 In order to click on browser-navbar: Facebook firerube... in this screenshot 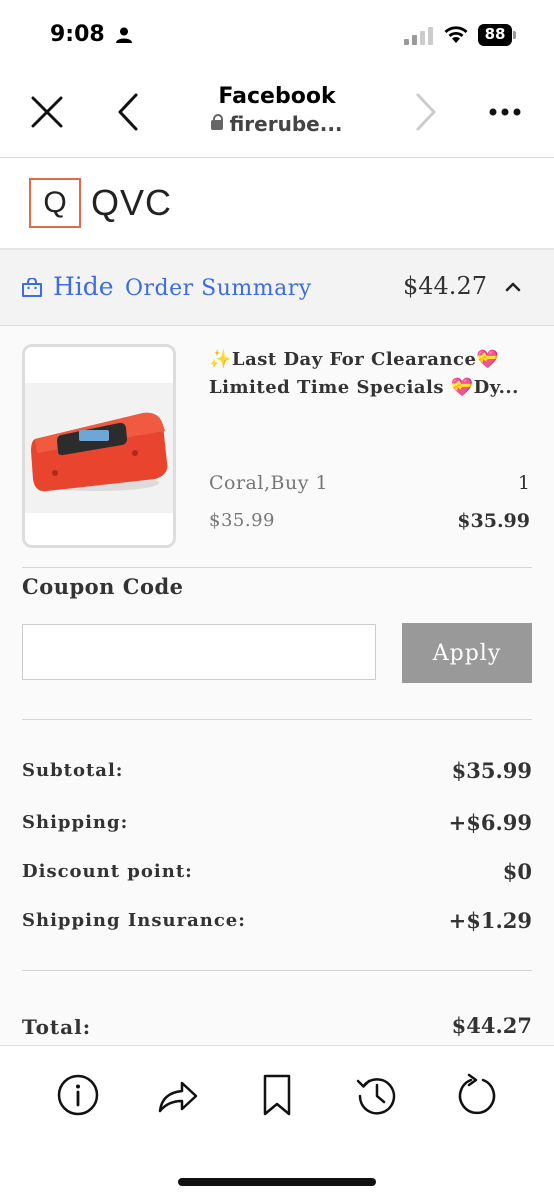, I will do `click(277, 115)`.